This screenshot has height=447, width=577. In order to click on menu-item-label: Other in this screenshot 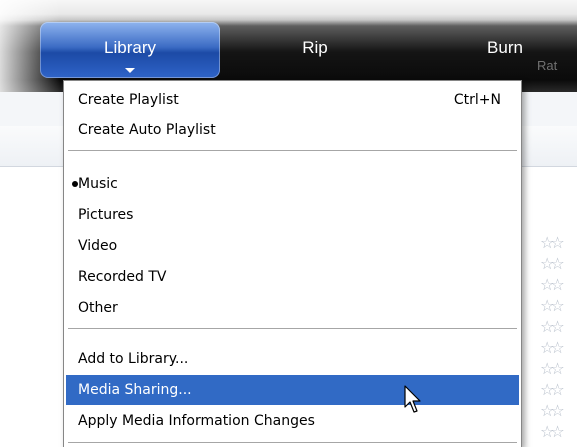, I will do `click(98, 308)`.